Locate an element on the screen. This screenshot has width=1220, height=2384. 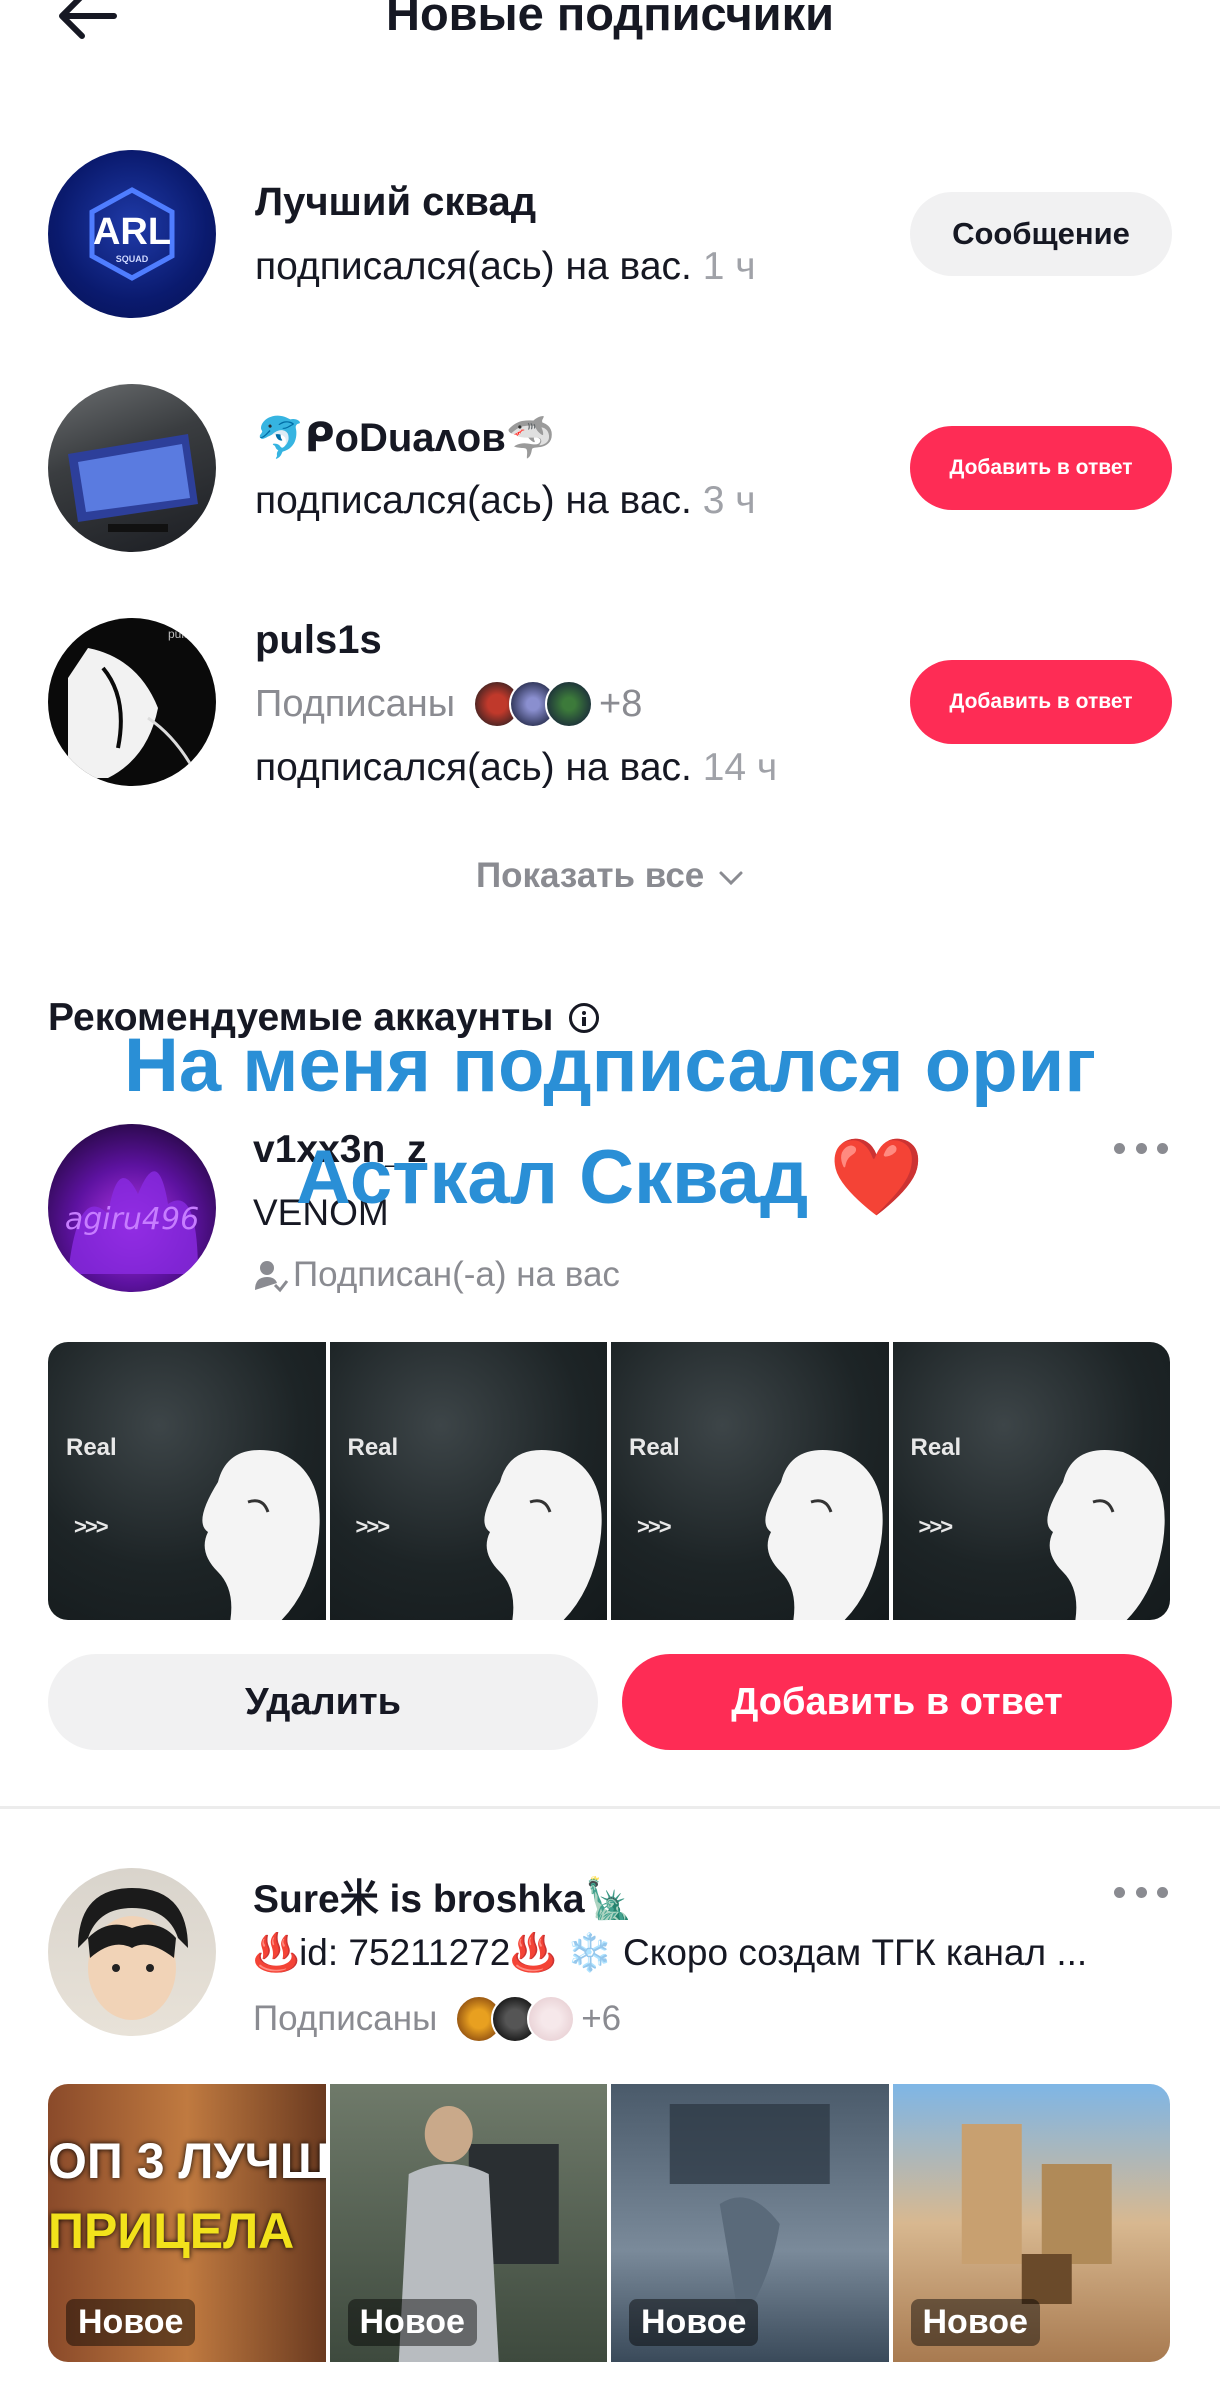
anime-avatar-icon: puls1s is located at coordinates (135, 703).